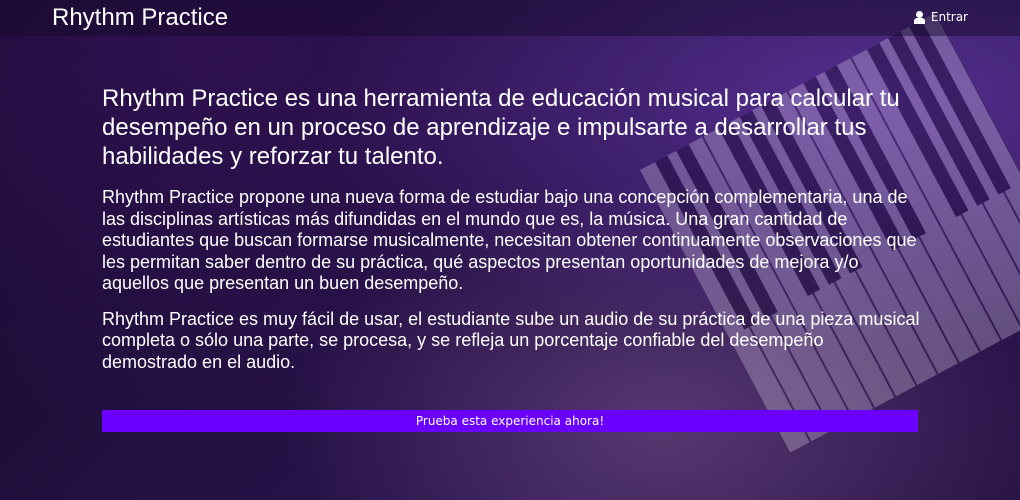 This screenshot has height=500, width=1020. Describe the element at coordinates (510, 18) in the screenshot. I see `top-navbar: Rhythm Practice Entrar` at that location.